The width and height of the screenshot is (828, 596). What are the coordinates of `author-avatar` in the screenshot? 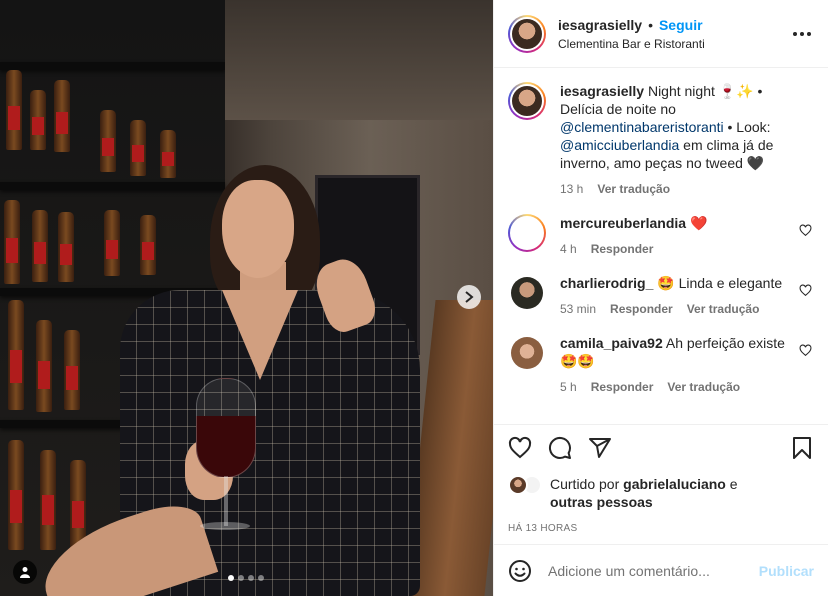 It's located at (527, 33).